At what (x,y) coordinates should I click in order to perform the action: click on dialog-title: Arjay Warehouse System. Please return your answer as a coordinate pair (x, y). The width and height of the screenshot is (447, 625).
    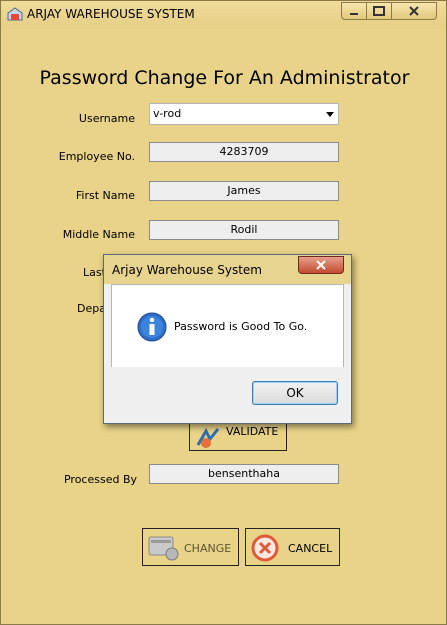
    Looking at the image, I should click on (187, 270).